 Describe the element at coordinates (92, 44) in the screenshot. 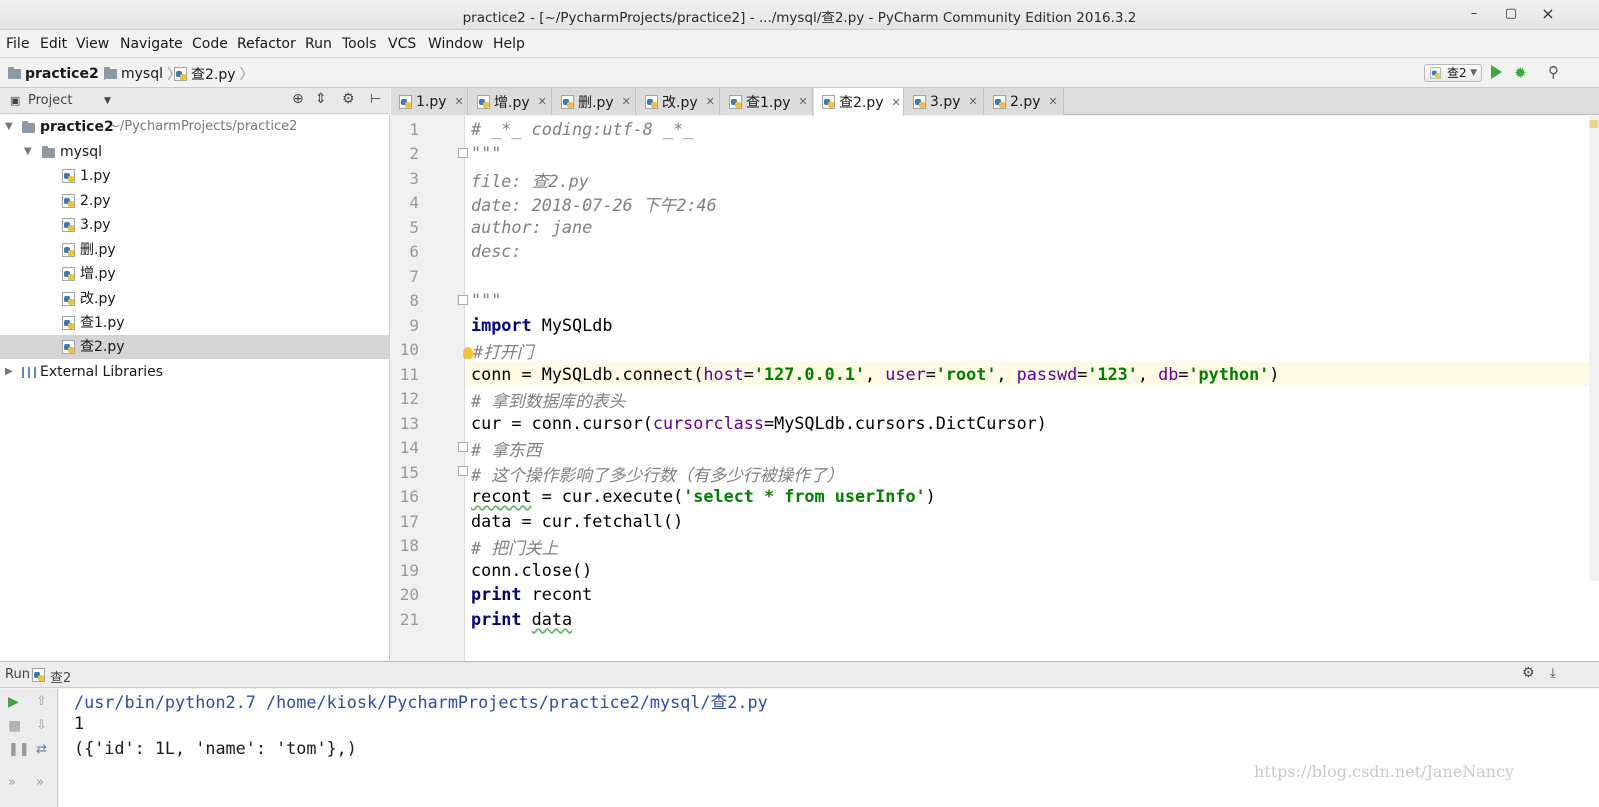

I see `menu-view: View` at that location.